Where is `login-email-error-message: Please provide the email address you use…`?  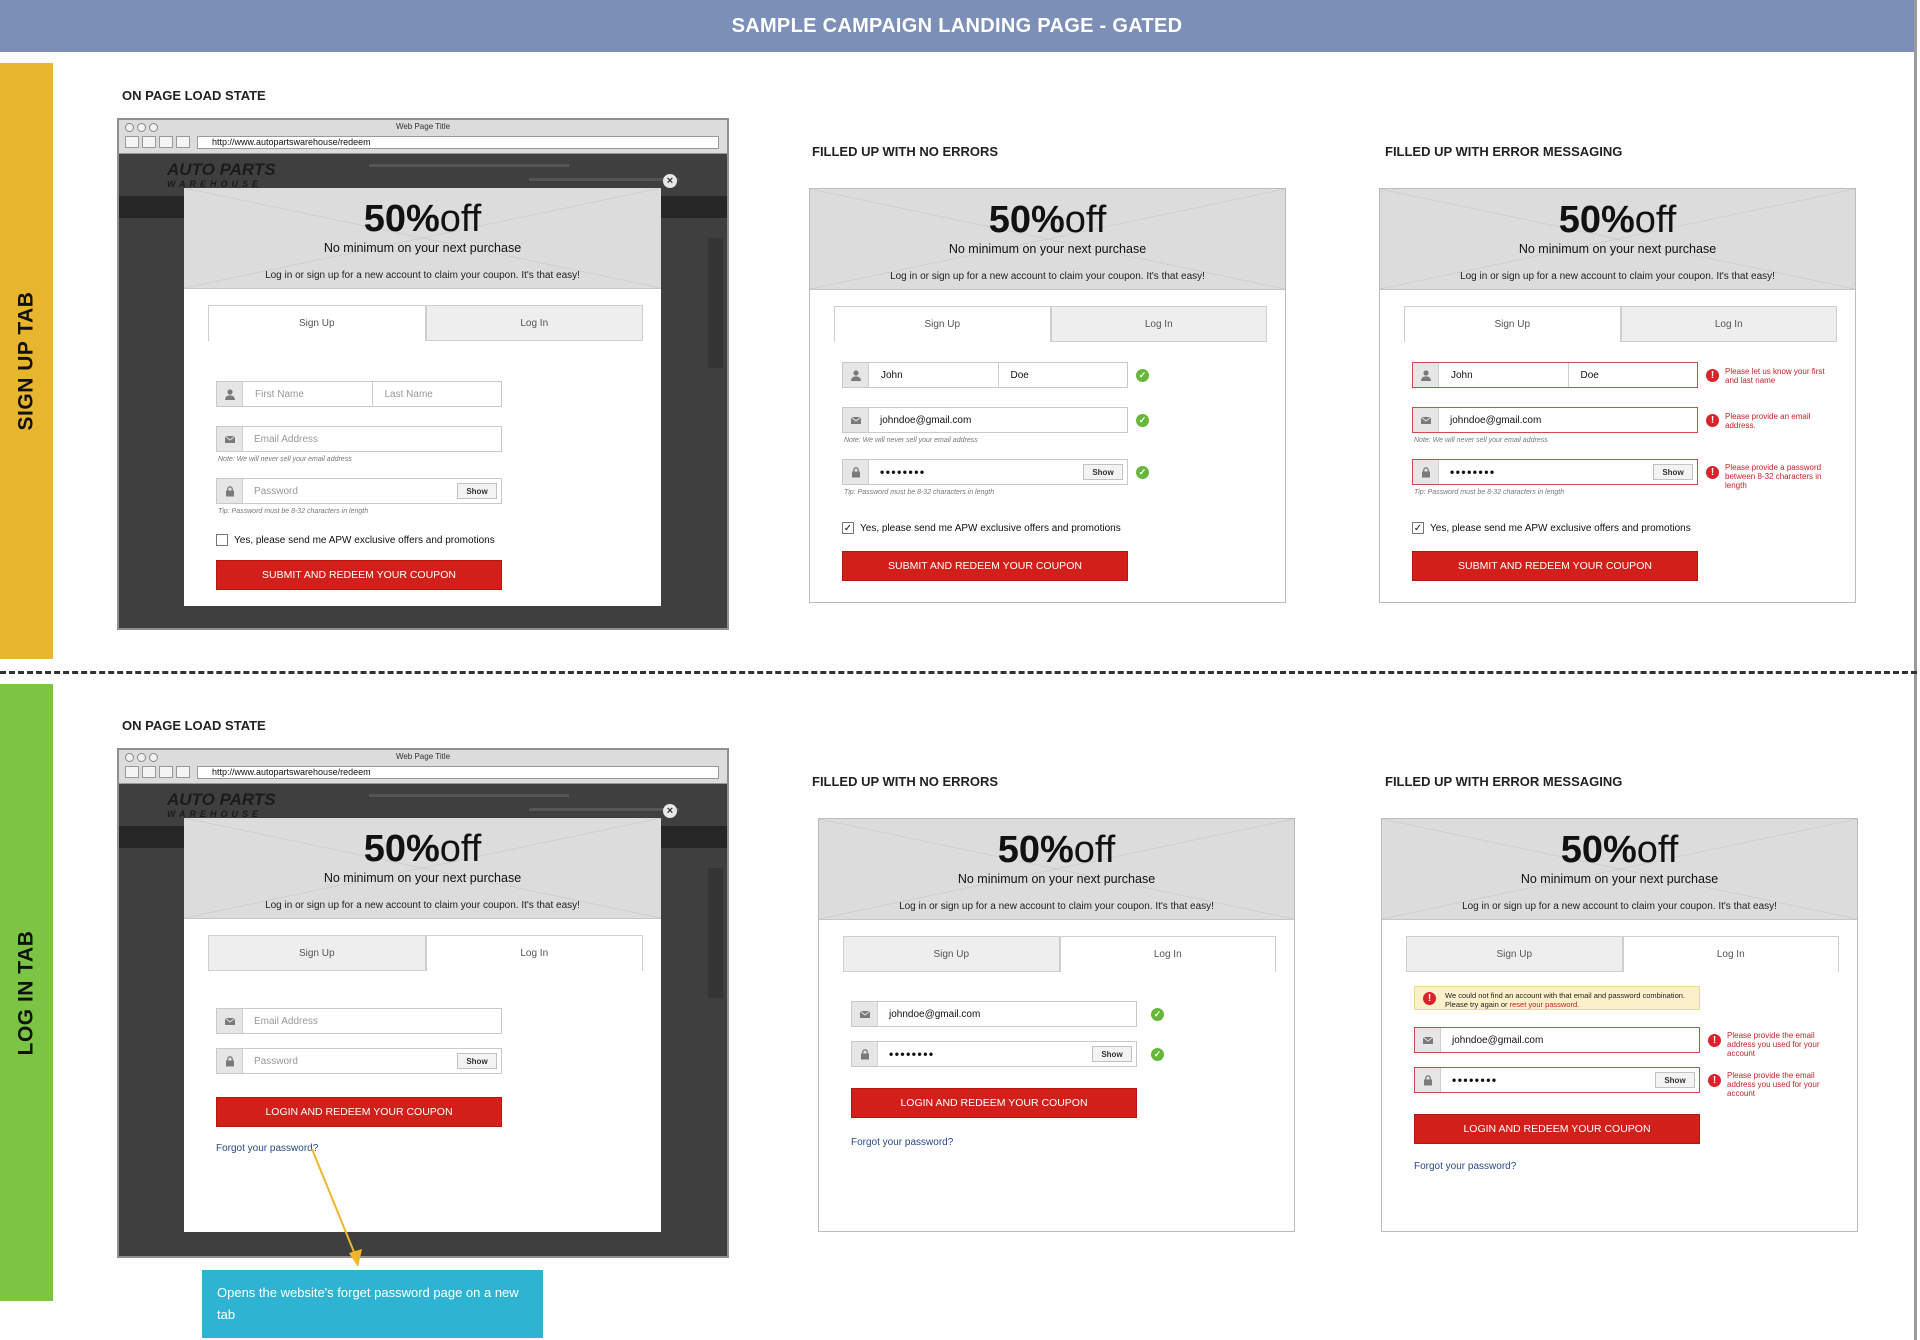 login-email-error-message: Please provide the email address you use… is located at coordinates (1773, 1044).